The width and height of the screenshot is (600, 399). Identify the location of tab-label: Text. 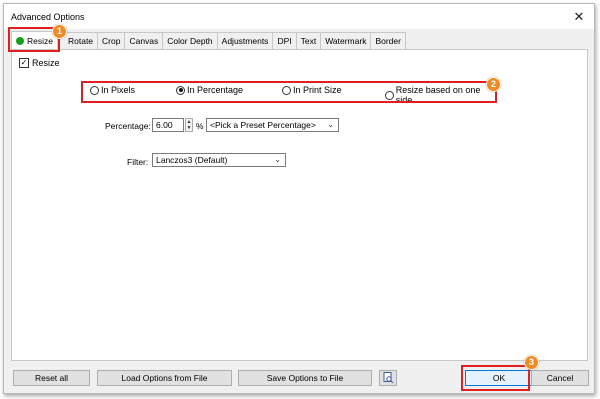
(308, 41).